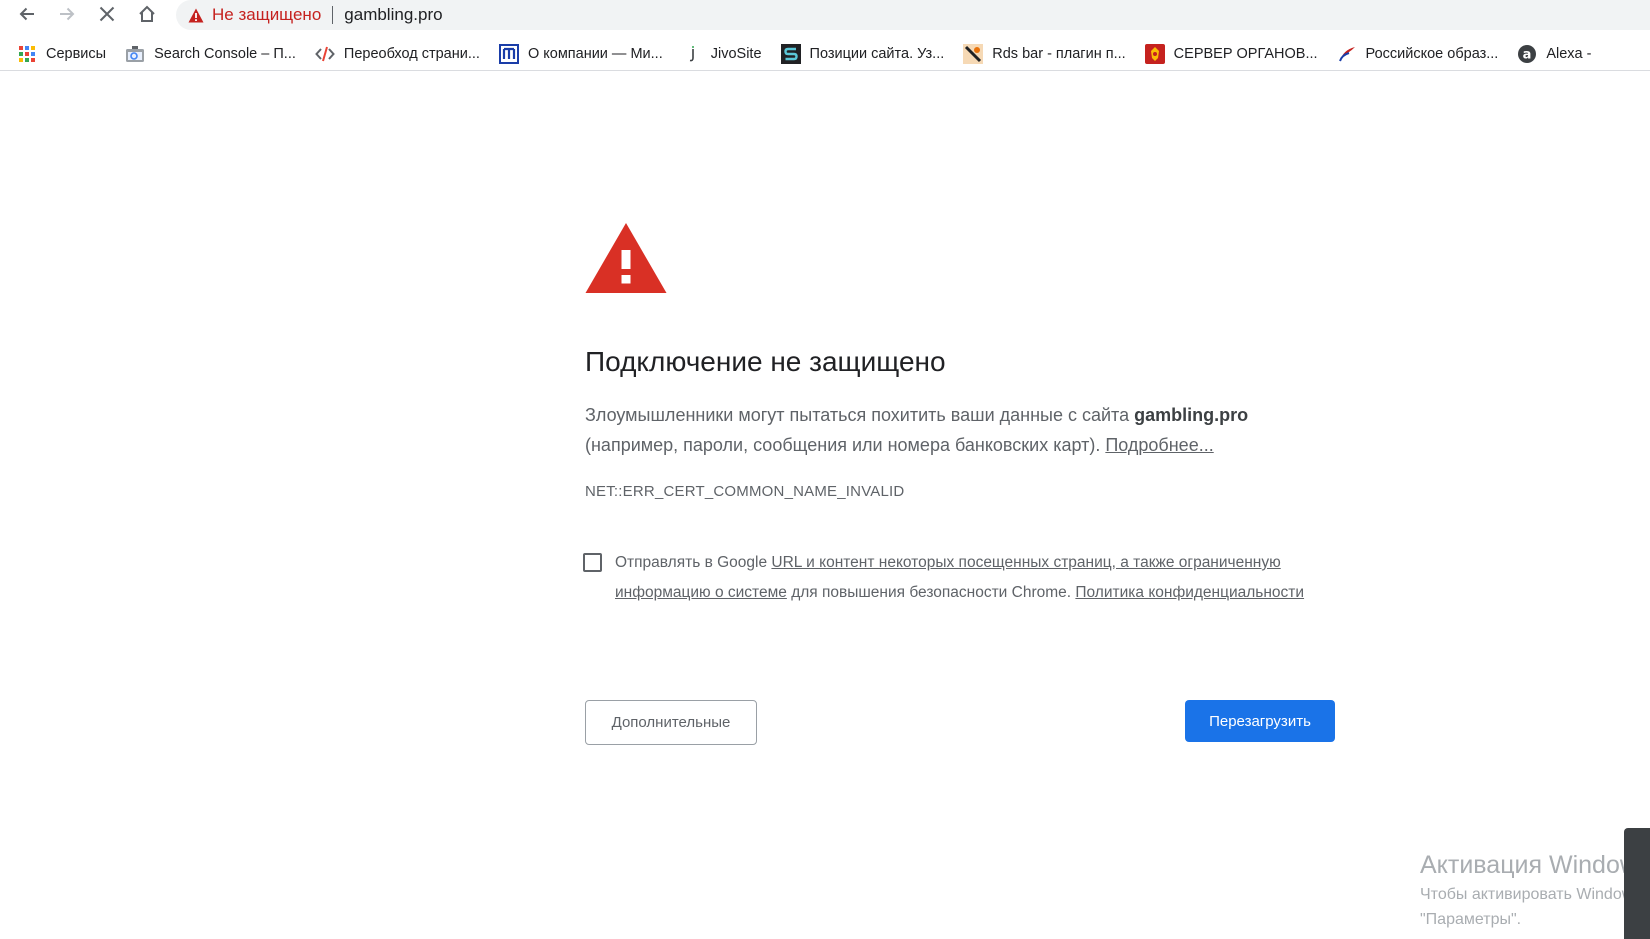  What do you see at coordinates (1569, 53) in the screenshot?
I see `bookmark-label: Alexa -` at bounding box center [1569, 53].